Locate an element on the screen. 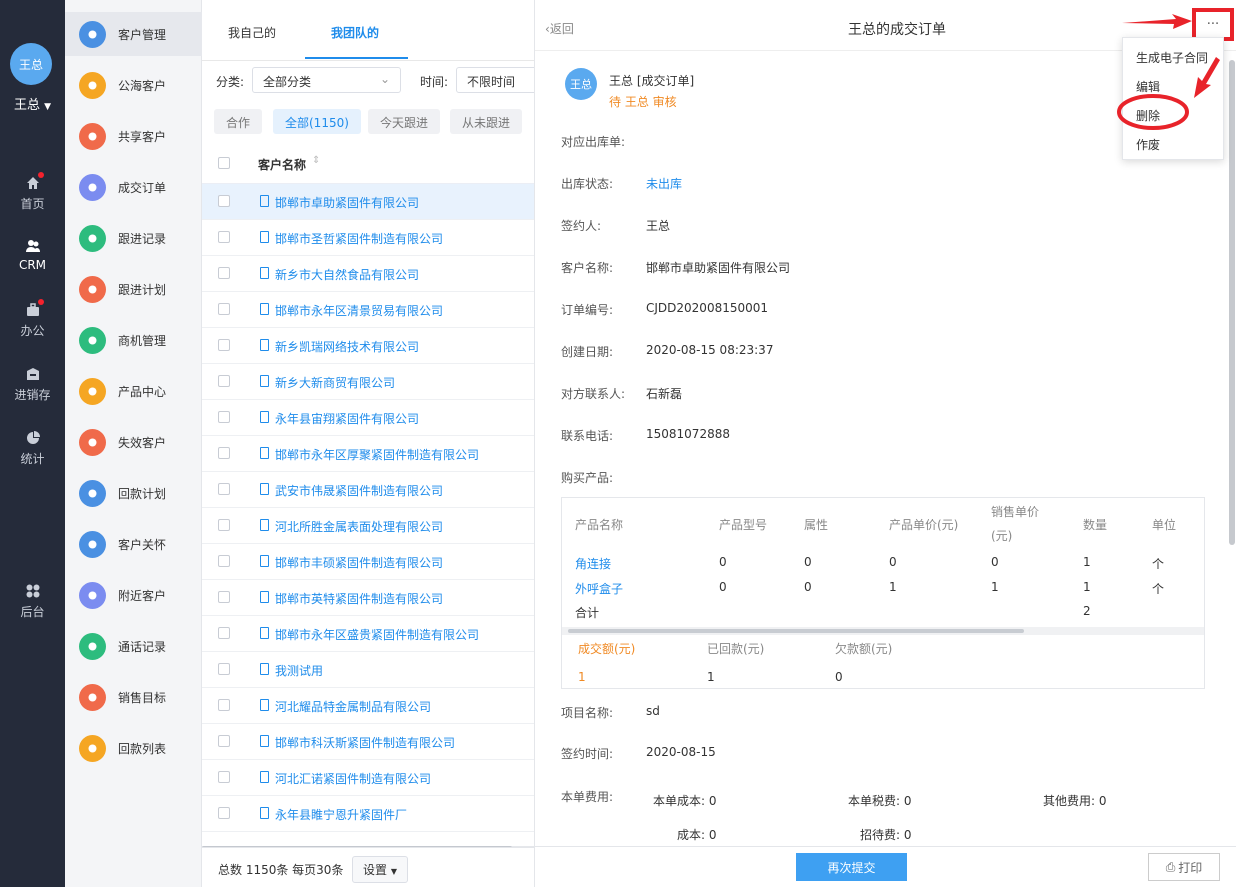  table-row: 邯郸市丰硕紧固件制造有限公司 is located at coordinates (368, 562).